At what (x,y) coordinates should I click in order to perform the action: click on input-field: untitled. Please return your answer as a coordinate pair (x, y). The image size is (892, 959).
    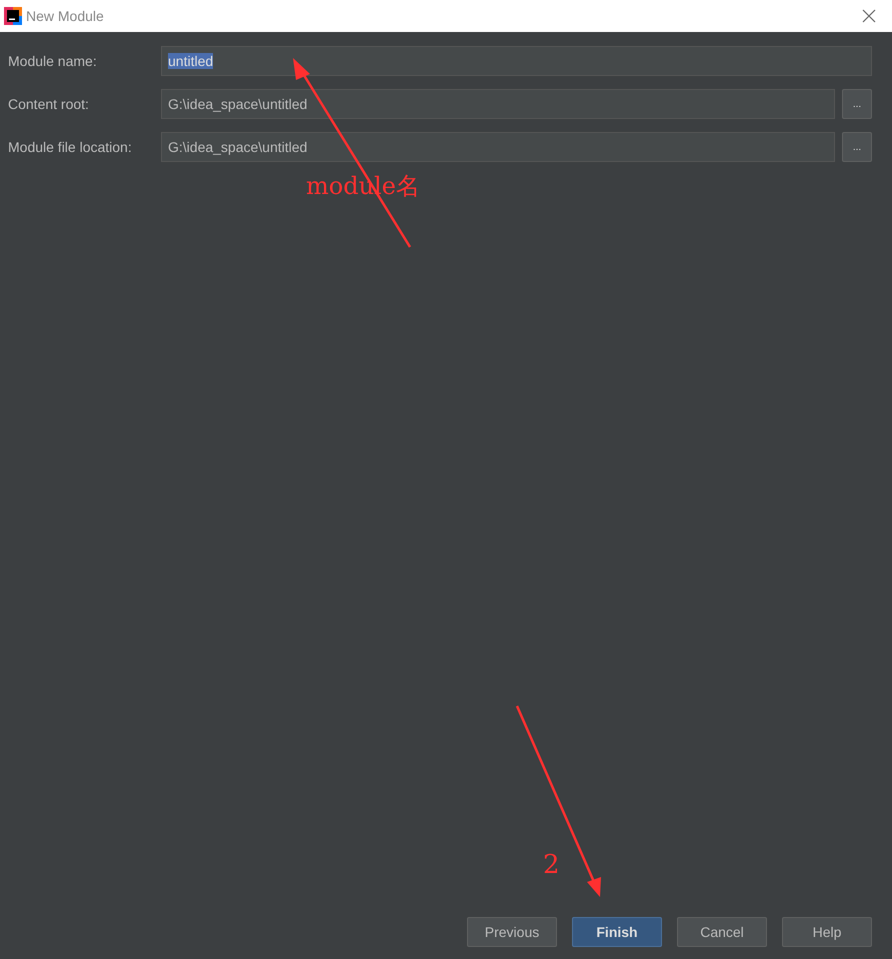
    Looking at the image, I should click on (516, 61).